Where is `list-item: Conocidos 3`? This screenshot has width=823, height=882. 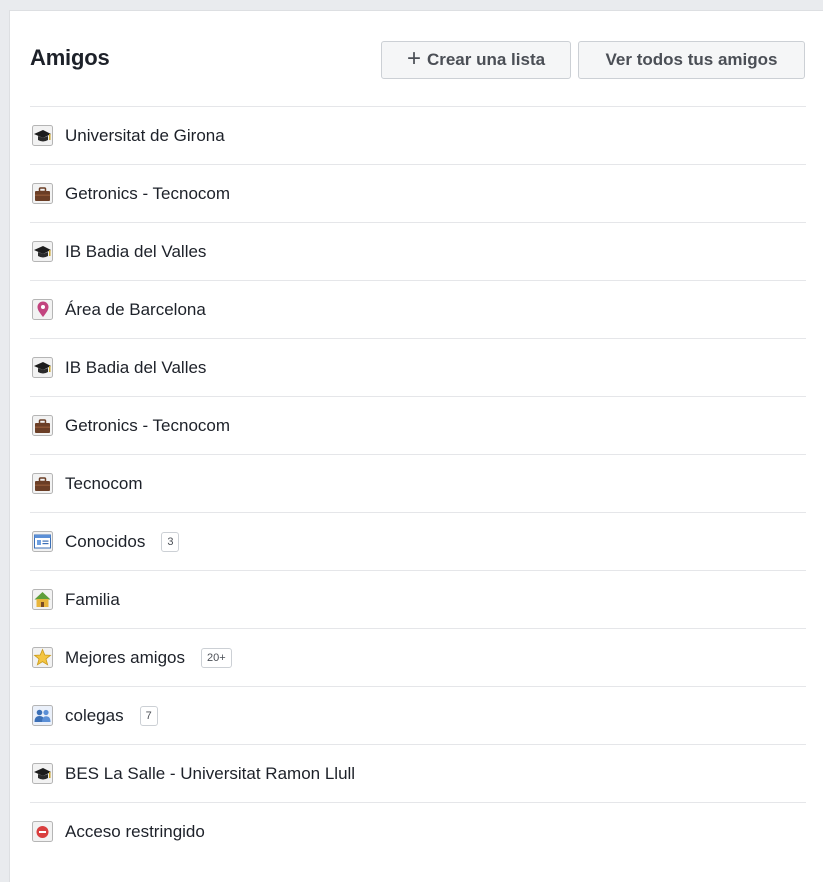 list-item: Conocidos 3 is located at coordinates (418, 541).